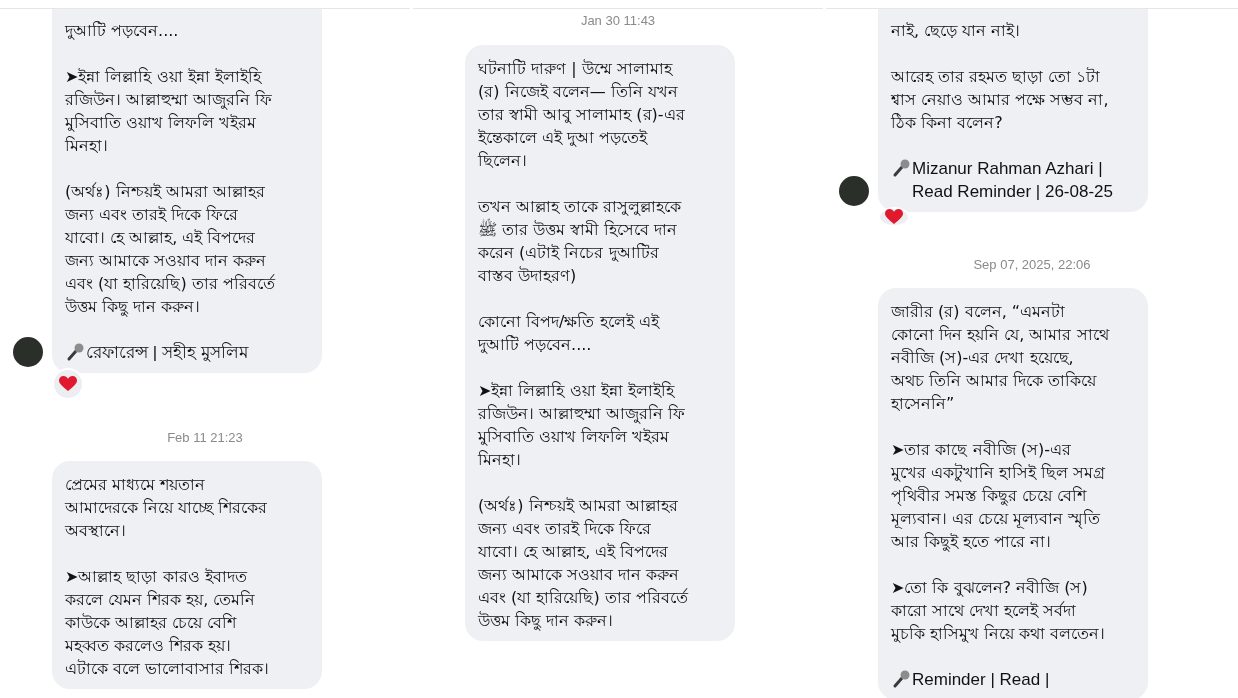 This screenshot has height=698, width=1238. Describe the element at coordinates (1012, 180) in the screenshot. I see `signature-text: Mizanur Rahman Azhari | Read Reminder | 26-08-25` at that location.